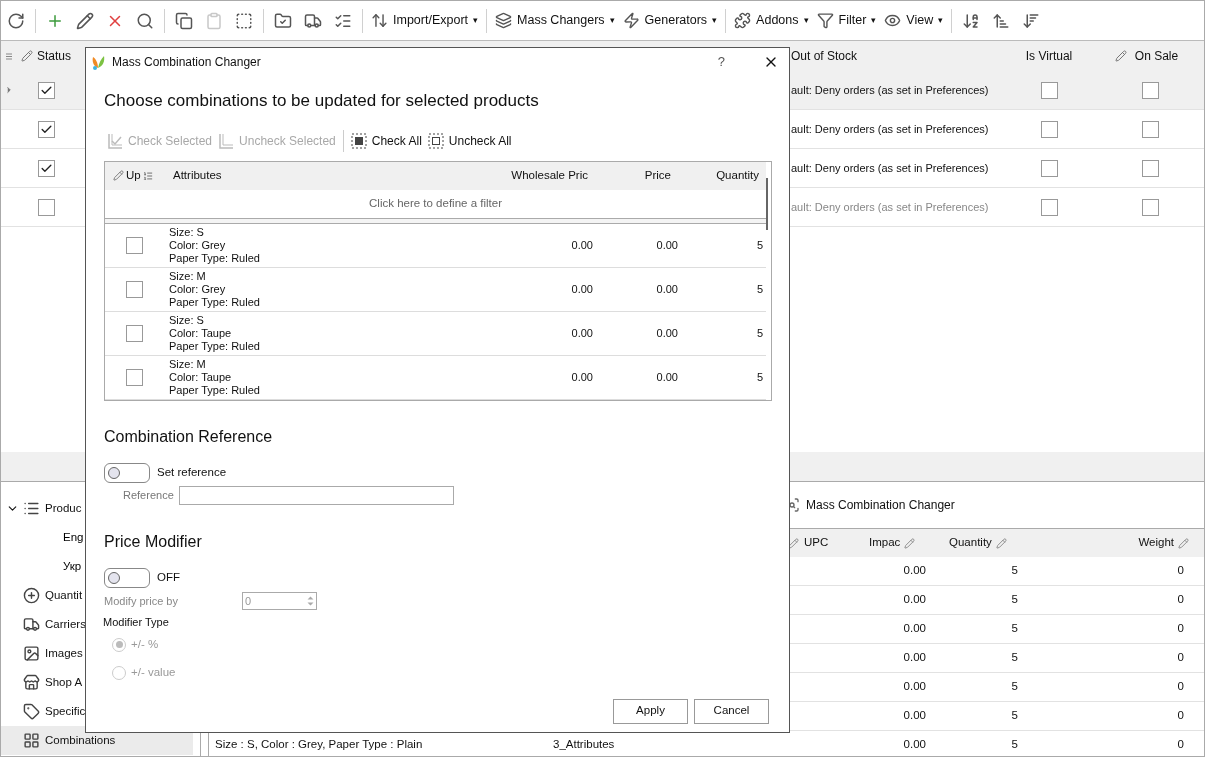 This screenshot has height=757, width=1205. Describe the element at coordinates (322, 101) in the screenshot. I see `dialog-heading: Choose combinations to be updated for selected products` at that location.